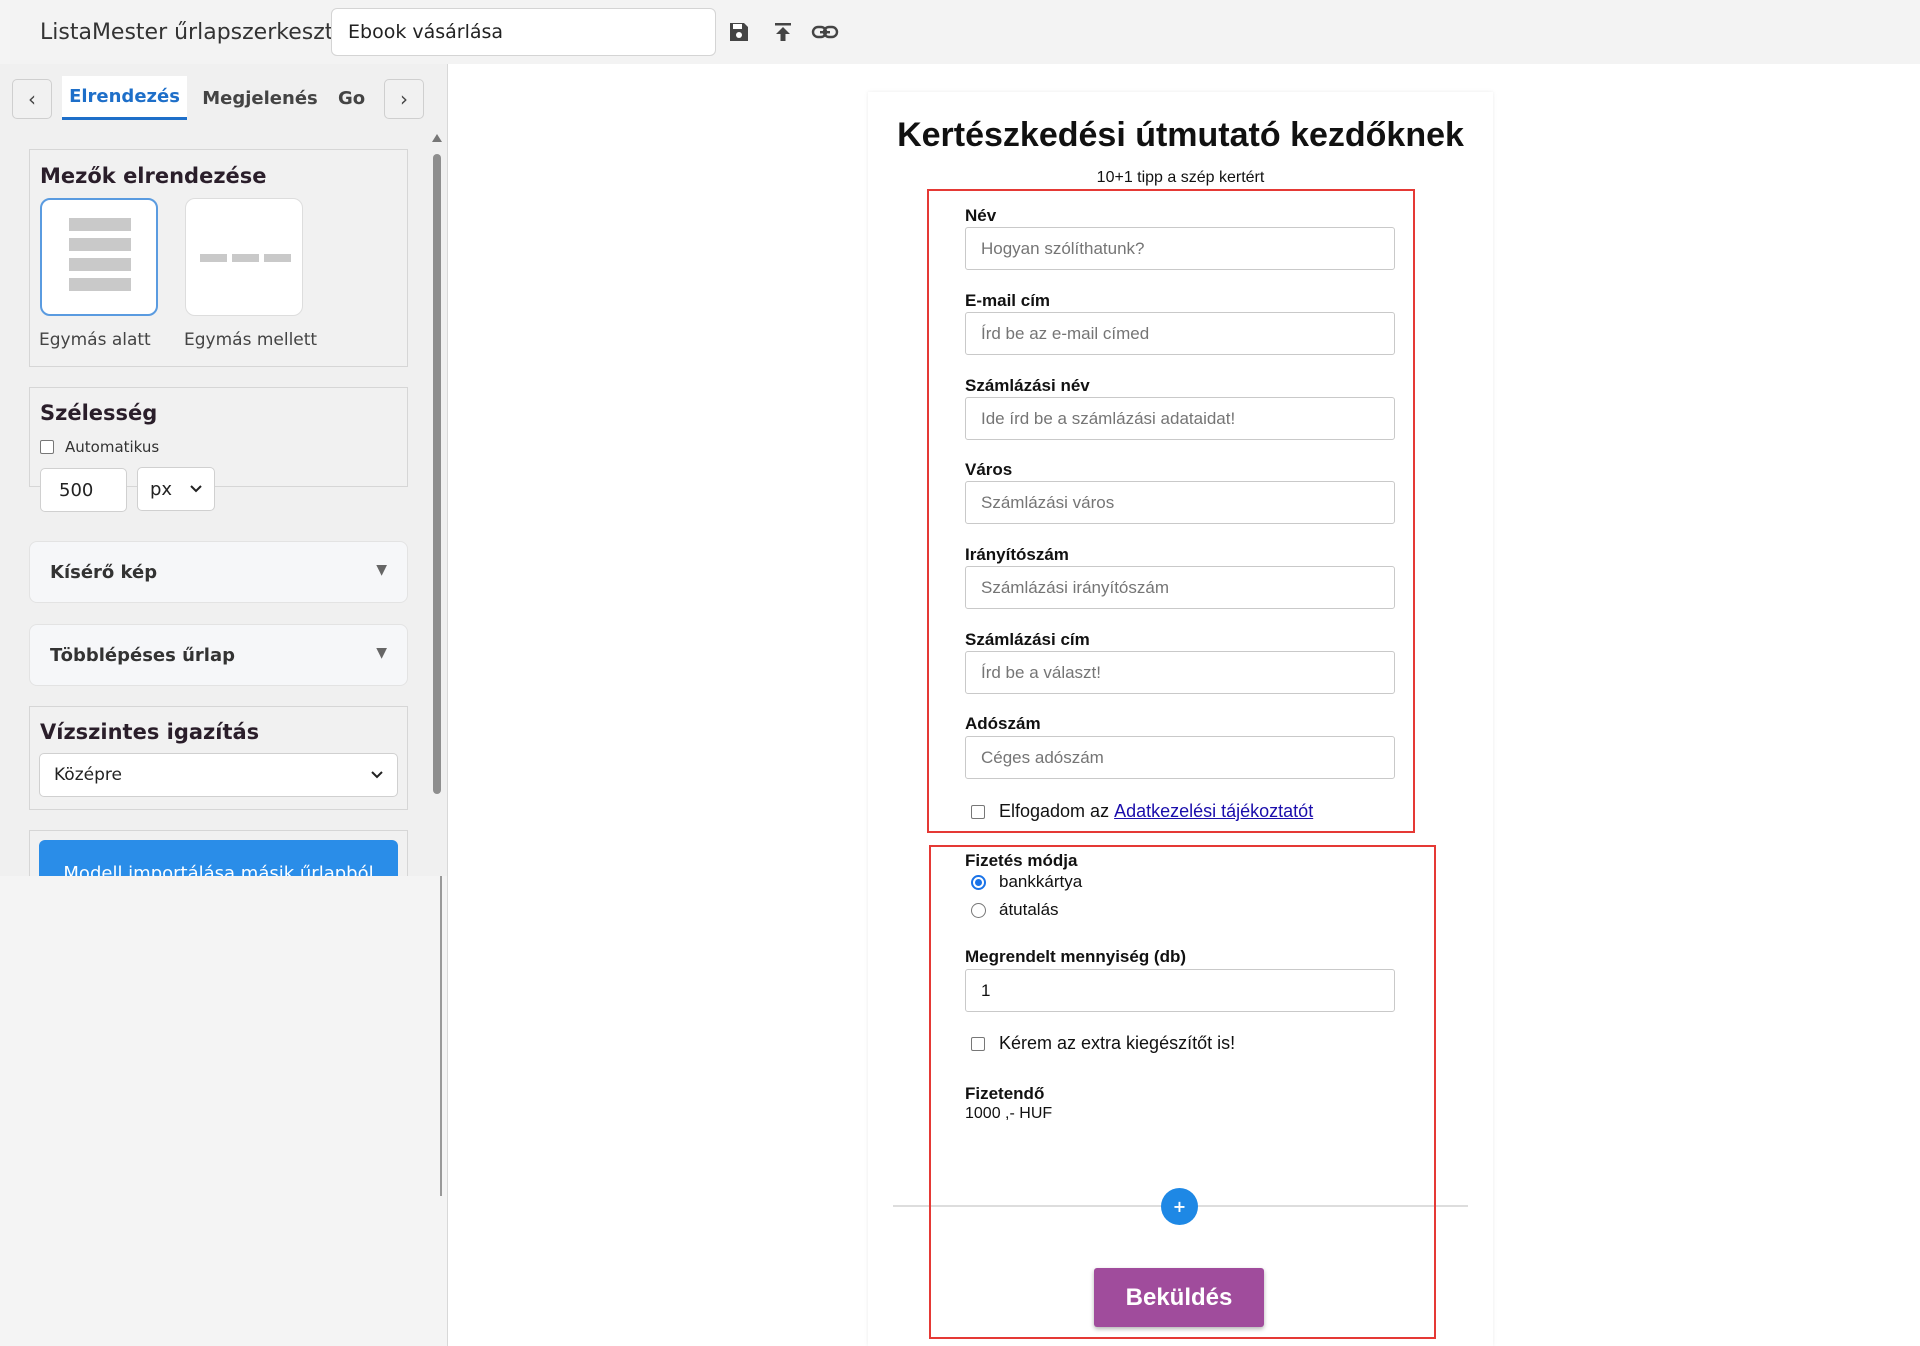  I want to click on tab-prev-button: ‹, so click(32, 99).